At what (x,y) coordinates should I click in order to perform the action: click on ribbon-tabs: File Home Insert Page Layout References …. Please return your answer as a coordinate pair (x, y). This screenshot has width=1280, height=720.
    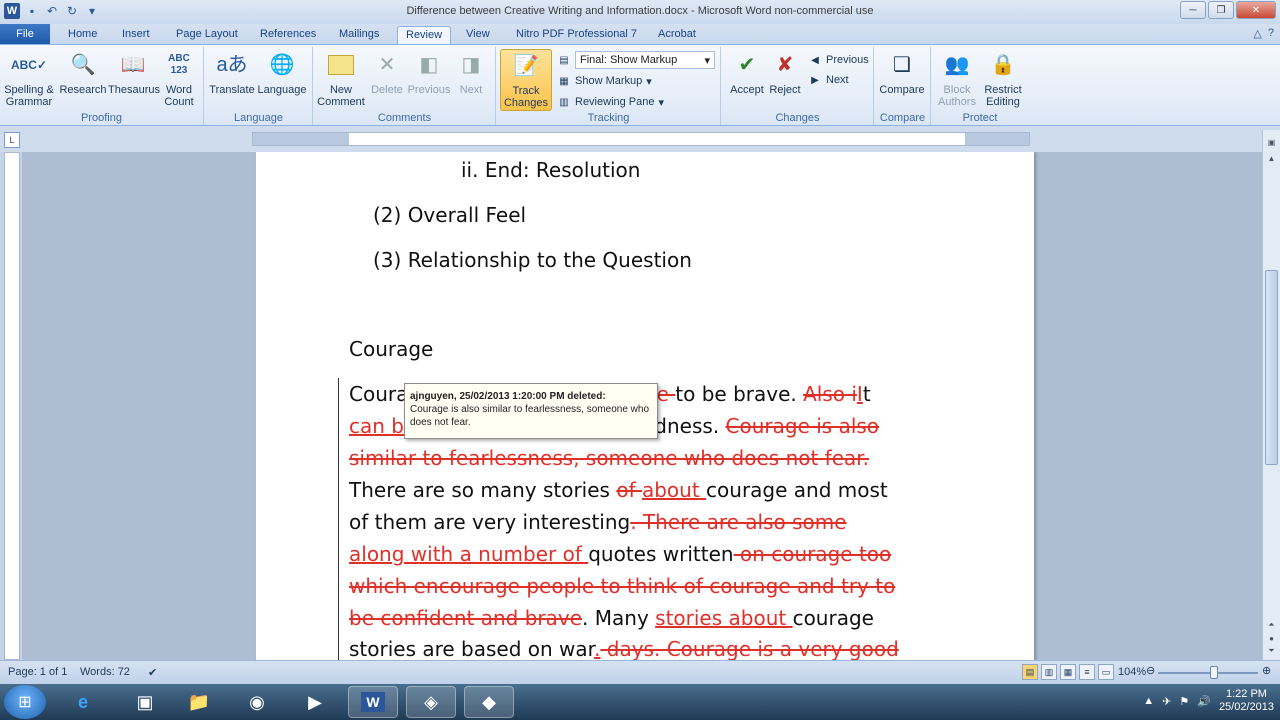
    Looking at the image, I should click on (640, 34).